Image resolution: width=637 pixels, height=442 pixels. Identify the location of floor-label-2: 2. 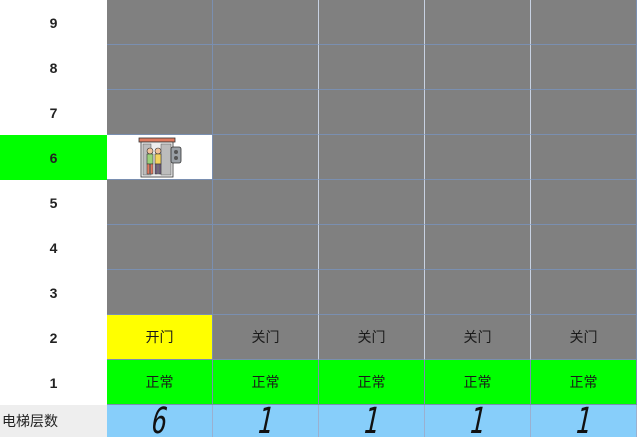
(53, 337).